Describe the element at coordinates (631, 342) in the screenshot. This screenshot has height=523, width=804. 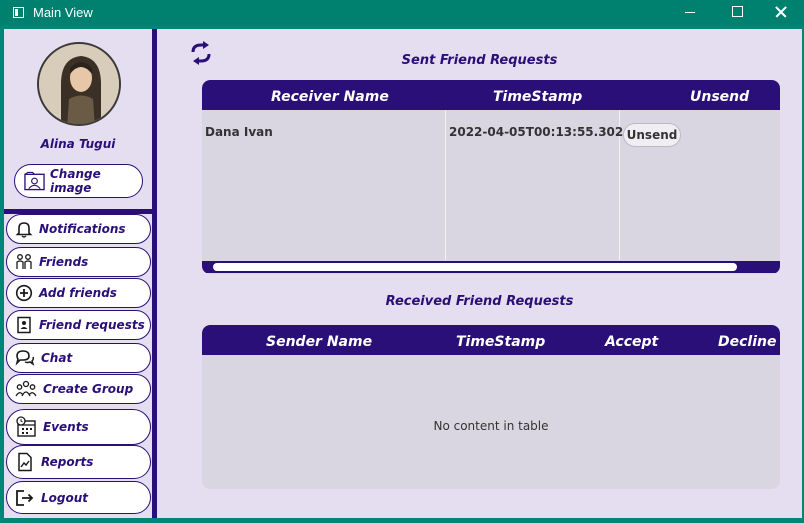
I see `column-header: Accept` at that location.